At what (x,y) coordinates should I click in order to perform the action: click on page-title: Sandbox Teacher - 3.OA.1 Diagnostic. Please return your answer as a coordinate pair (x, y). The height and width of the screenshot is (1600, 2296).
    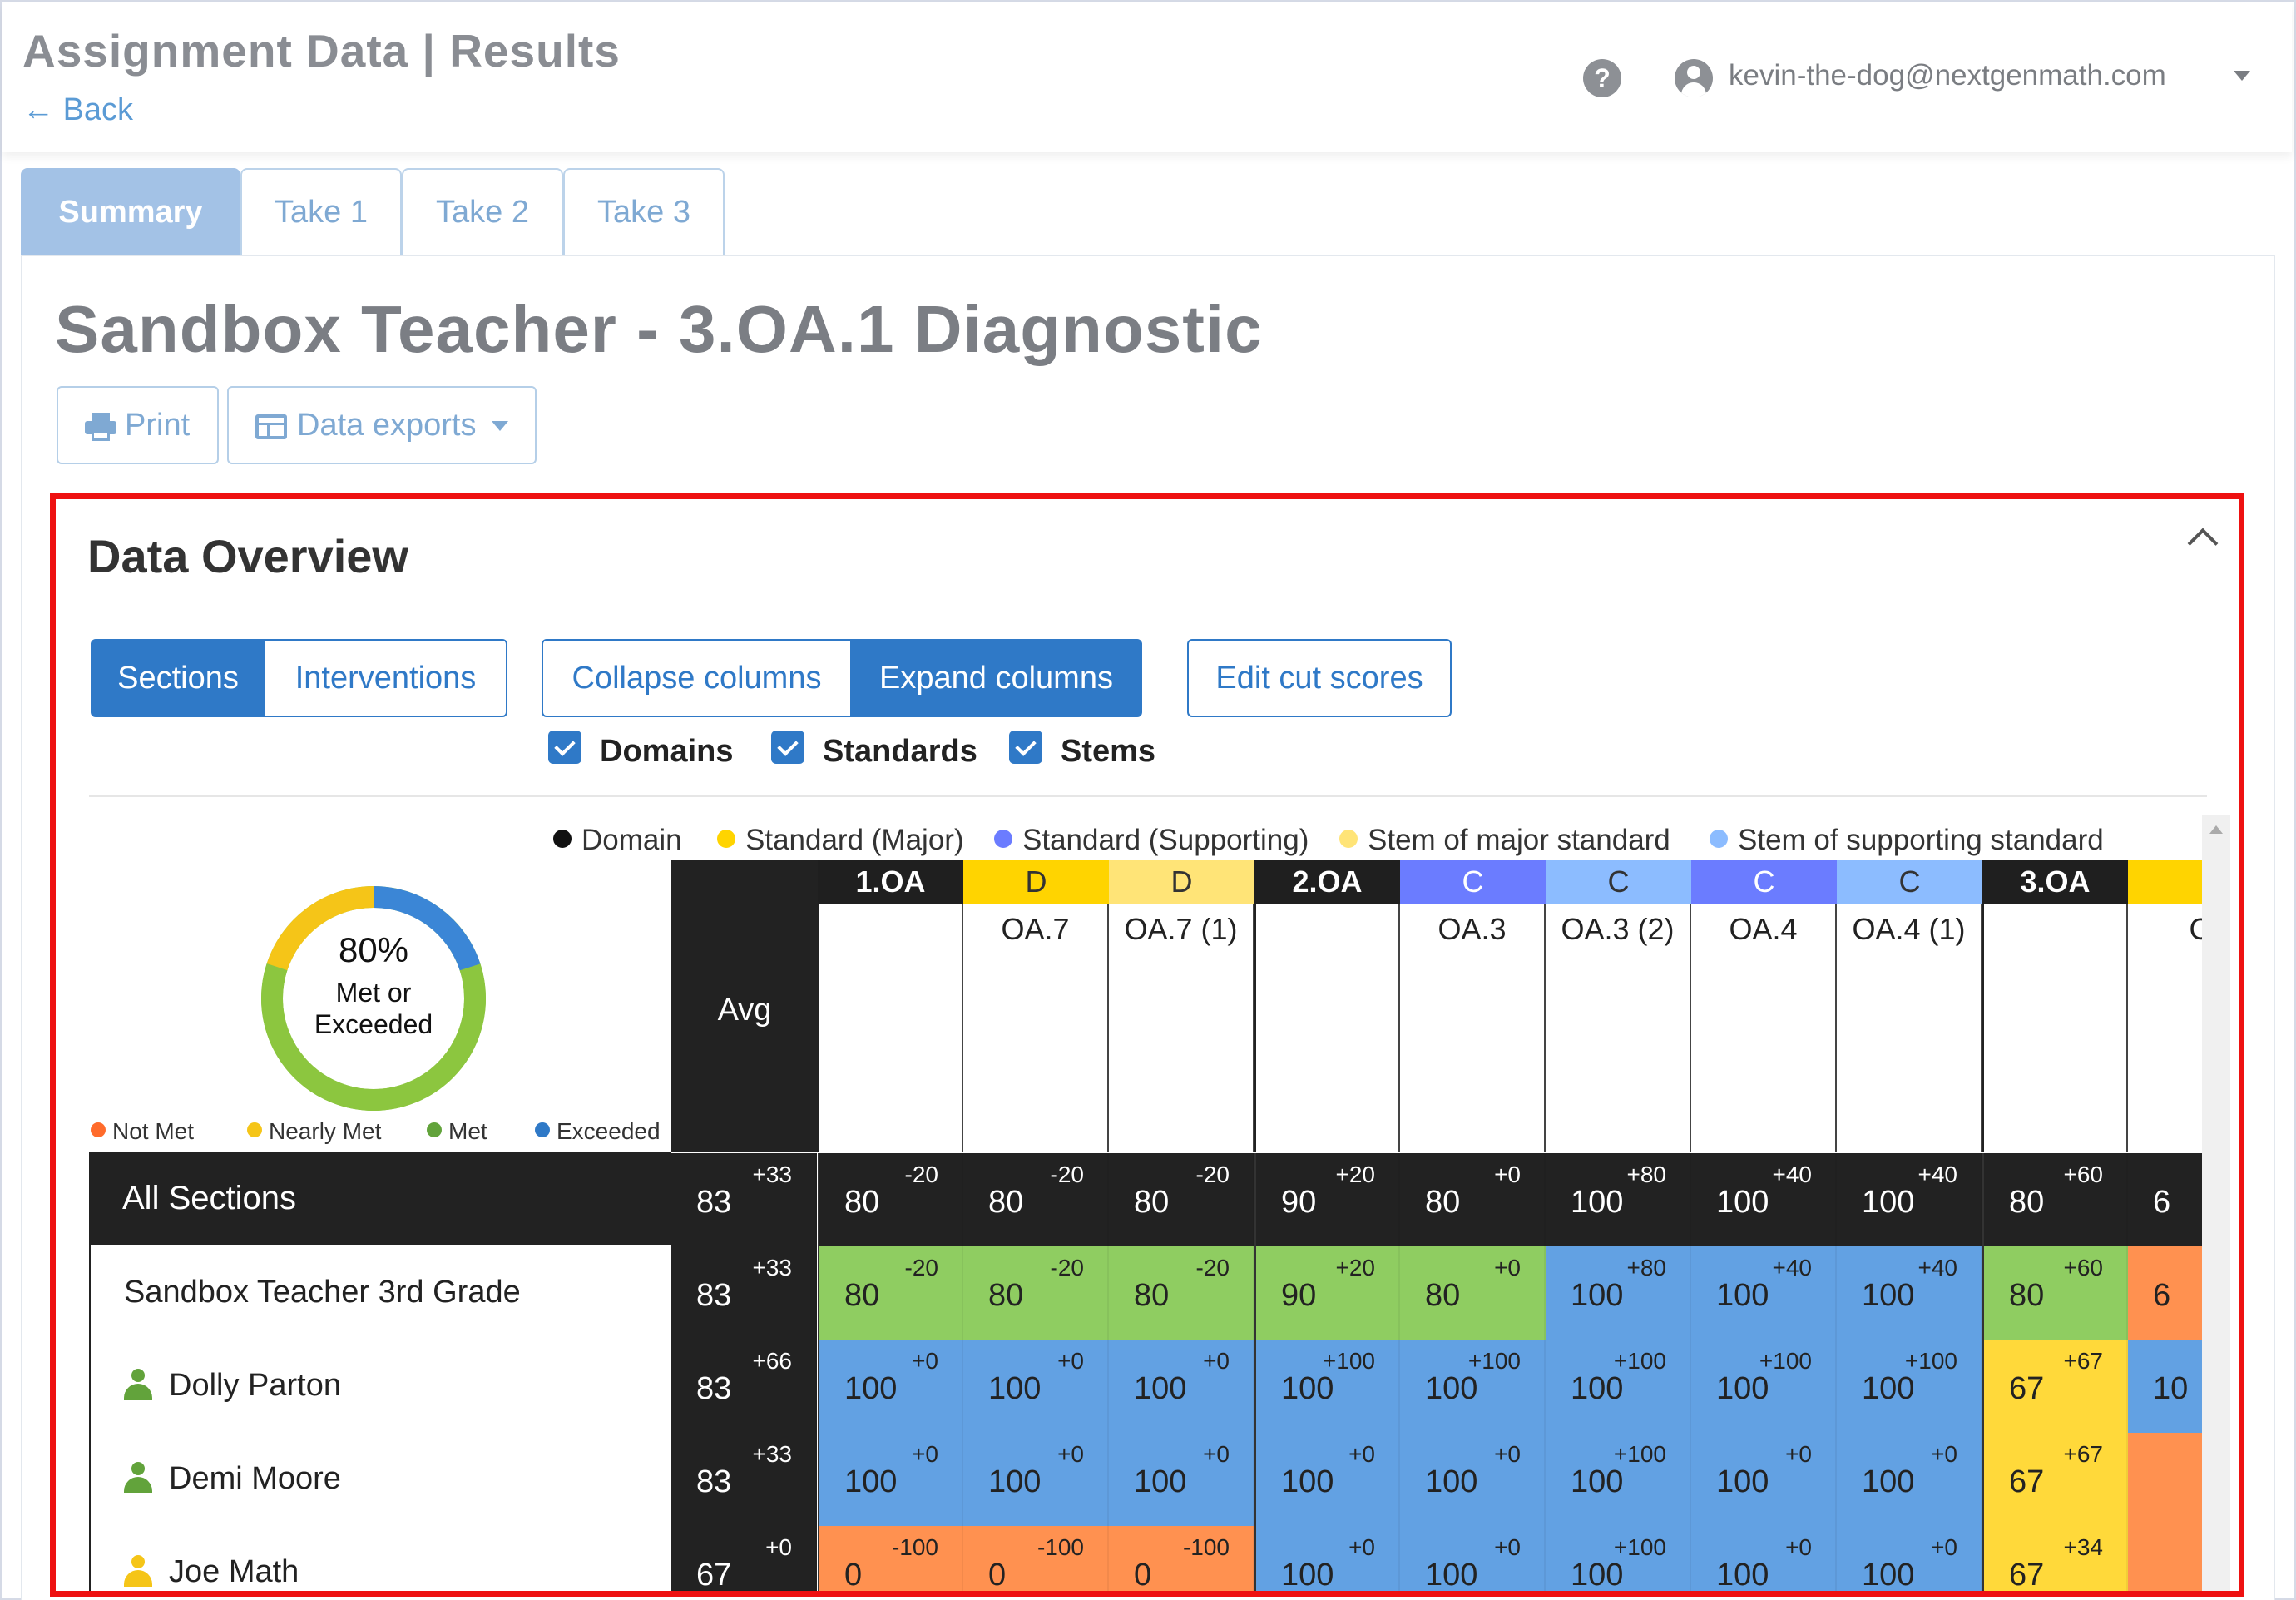
    Looking at the image, I should click on (659, 329).